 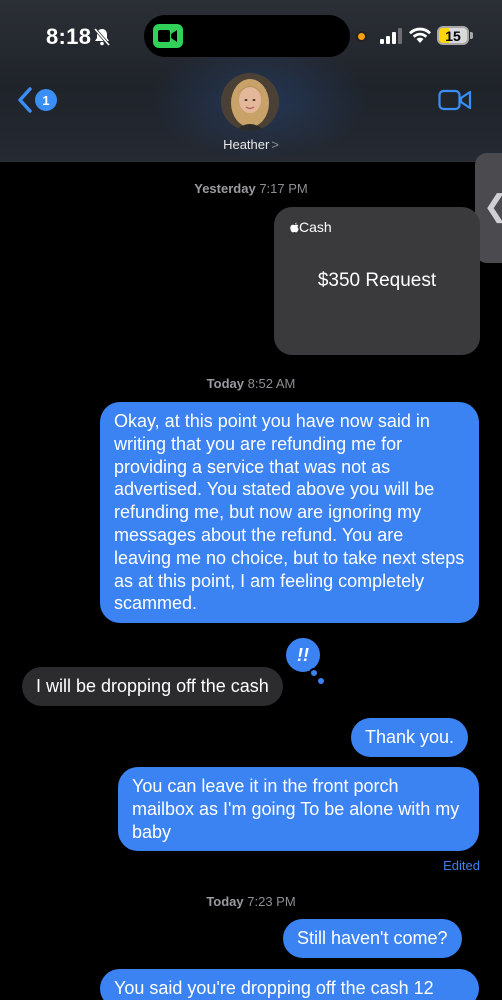 I want to click on outgoing-message: Thank you., so click(x=410, y=737).